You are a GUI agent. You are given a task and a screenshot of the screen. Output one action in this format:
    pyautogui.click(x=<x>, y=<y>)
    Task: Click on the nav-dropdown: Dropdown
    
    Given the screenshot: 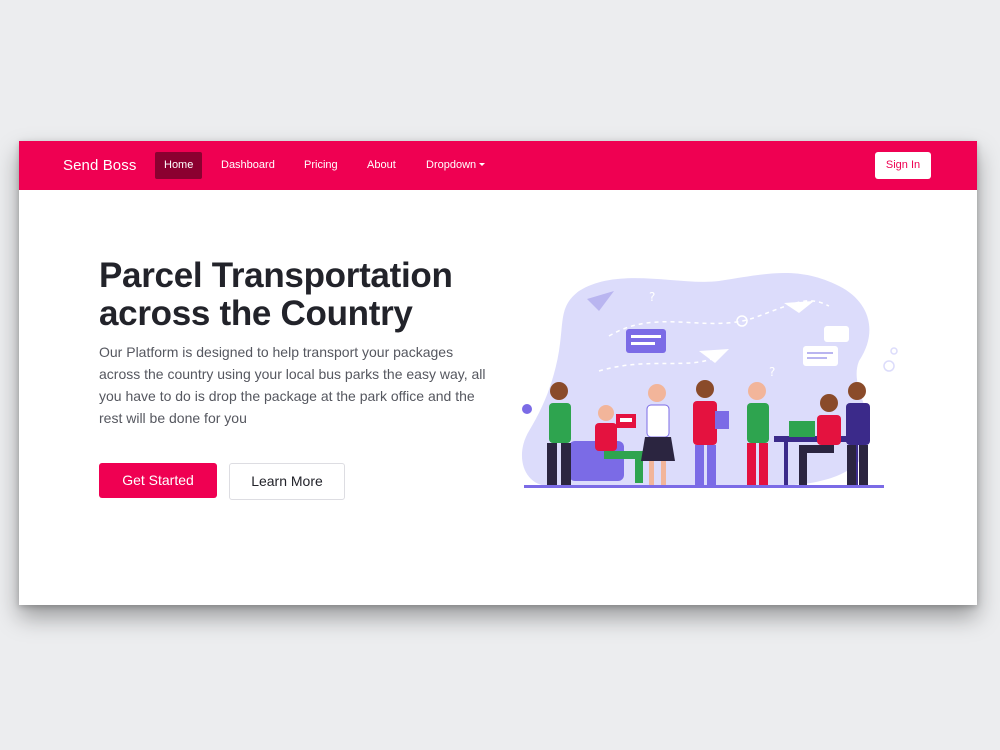 What is the action you would take?
    pyautogui.click(x=455, y=165)
    